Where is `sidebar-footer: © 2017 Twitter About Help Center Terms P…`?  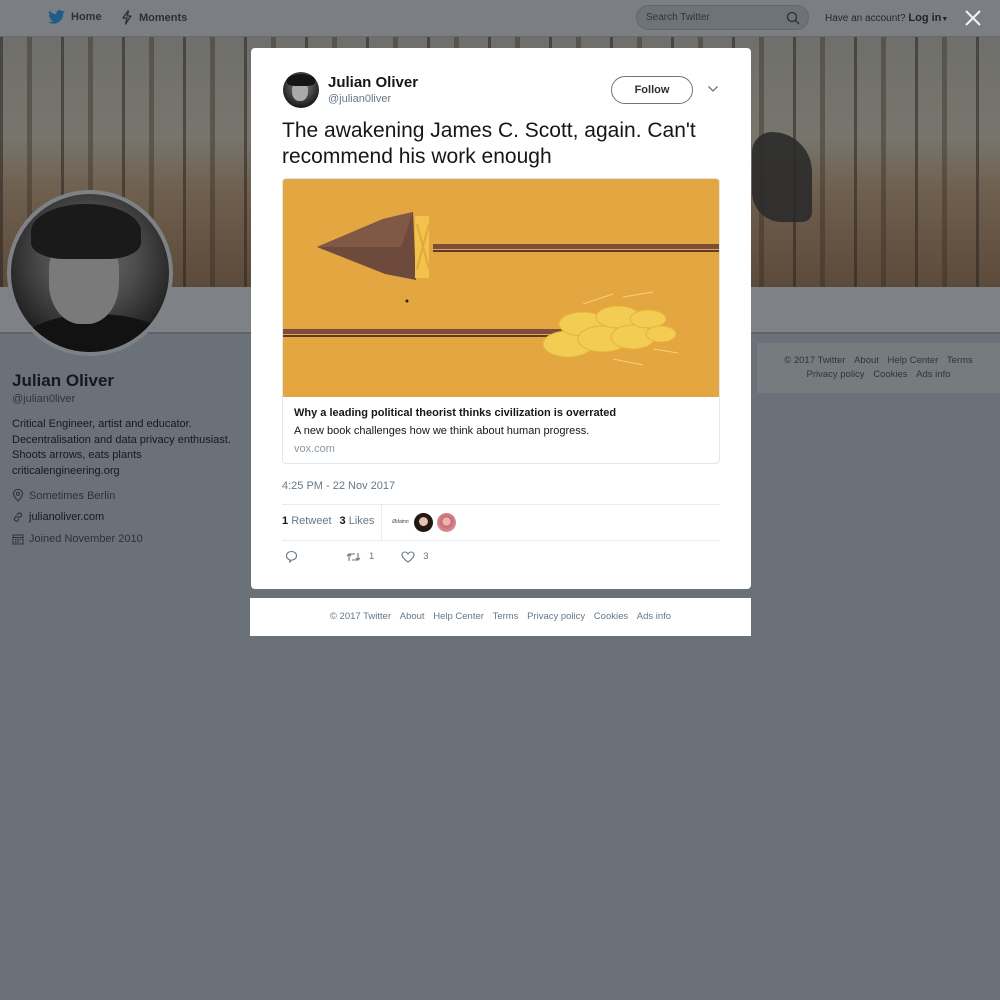 sidebar-footer: © 2017 Twitter About Help Center Terms P… is located at coordinates (878, 368).